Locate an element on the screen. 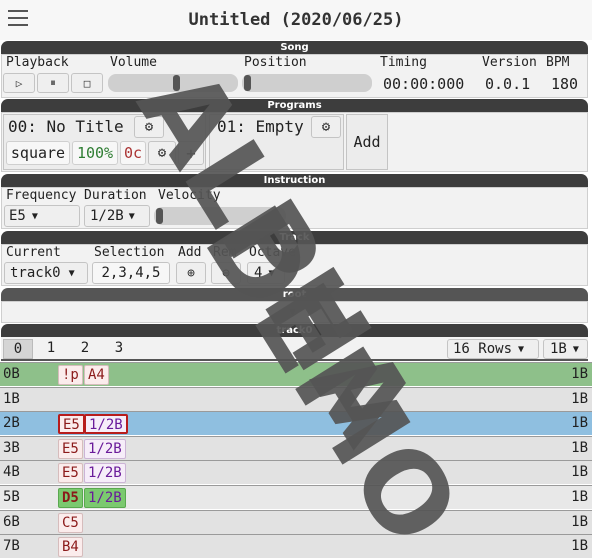  track0-tab-1: 1 is located at coordinates (51, 349).